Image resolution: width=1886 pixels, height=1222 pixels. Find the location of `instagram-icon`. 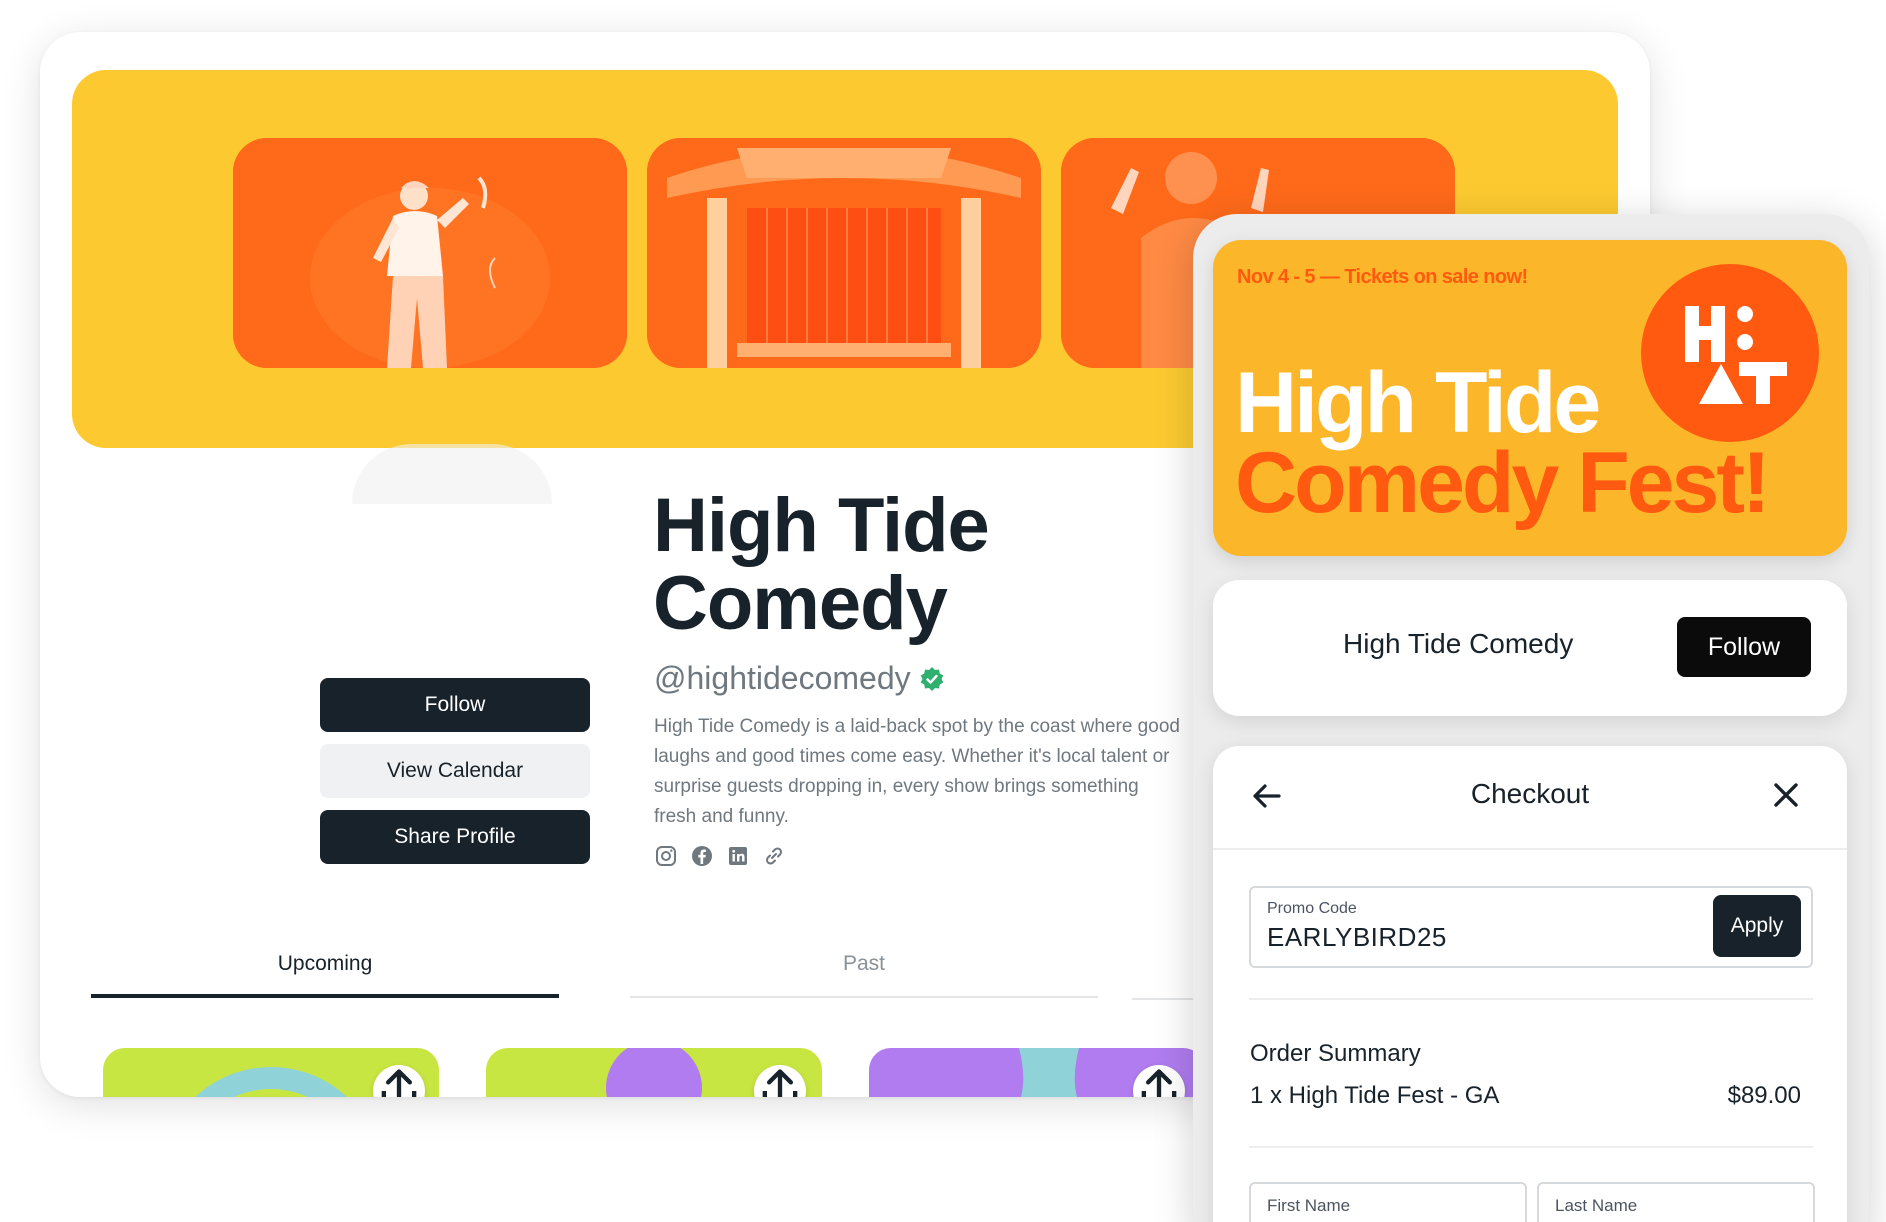

instagram-icon is located at coordinates (666, 856).